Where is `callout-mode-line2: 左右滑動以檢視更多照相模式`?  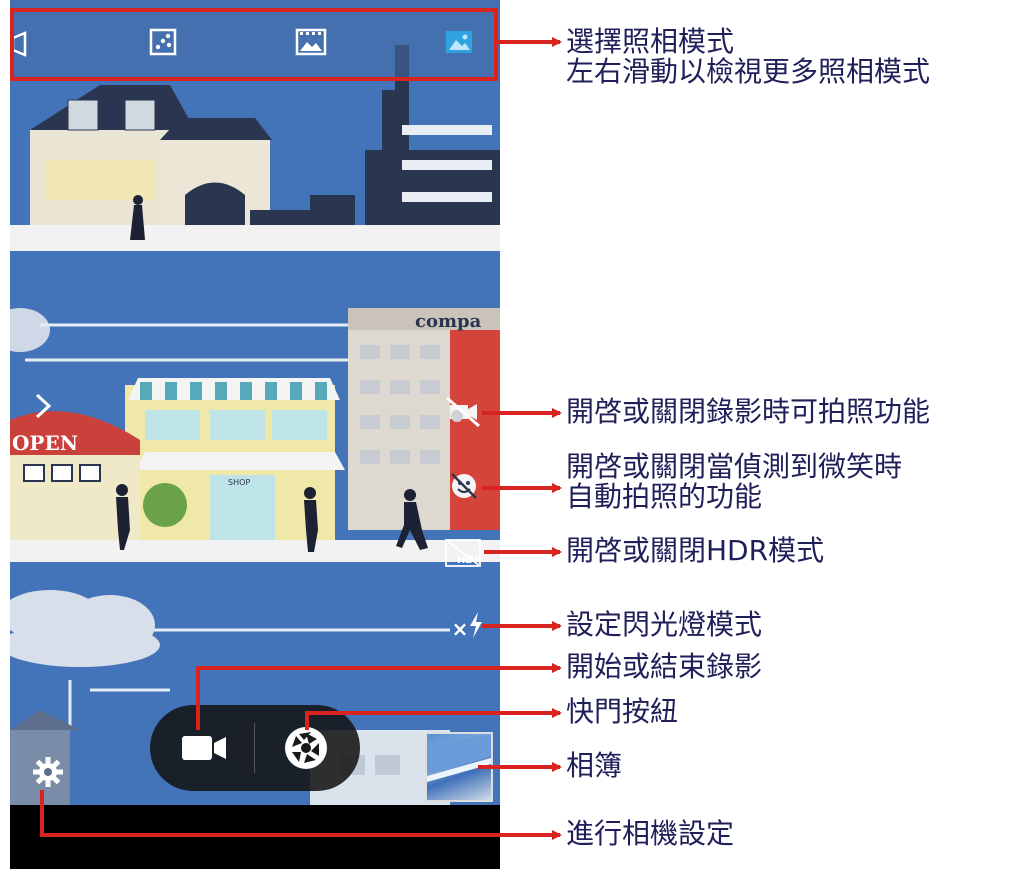 callout-mode-line2: 左右滑動以檢視更多照相模式 is located at coordinates (748, 71).